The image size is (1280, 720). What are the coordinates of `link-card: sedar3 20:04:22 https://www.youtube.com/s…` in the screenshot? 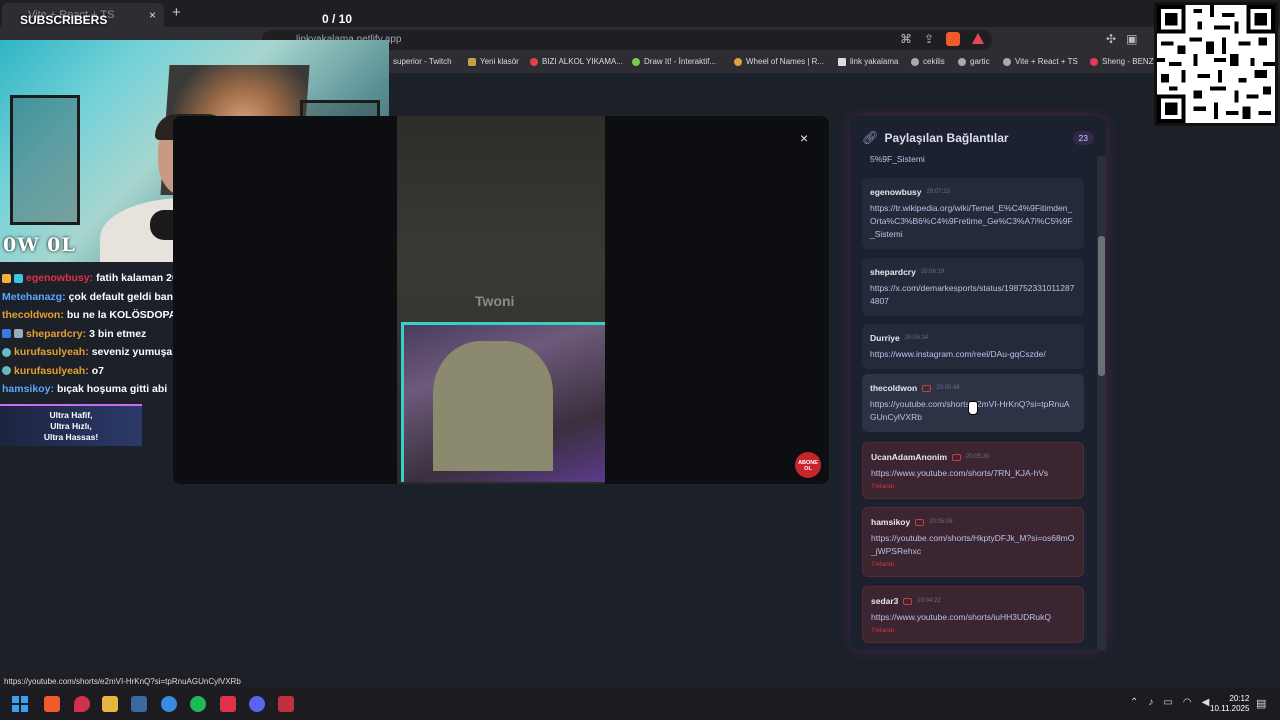 It's located at (973, 614).